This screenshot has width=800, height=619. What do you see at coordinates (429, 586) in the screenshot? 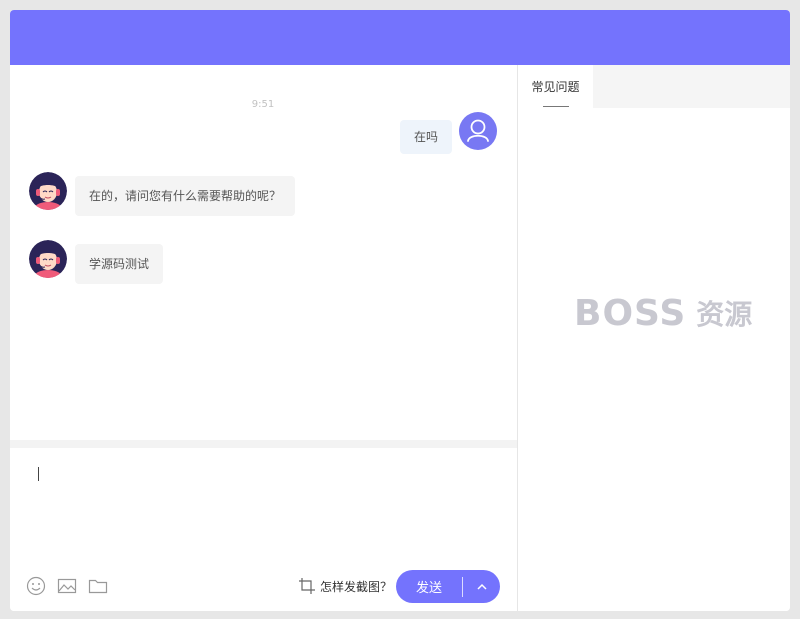
I see `send-button: 发送` at bounding box center [429, 586].